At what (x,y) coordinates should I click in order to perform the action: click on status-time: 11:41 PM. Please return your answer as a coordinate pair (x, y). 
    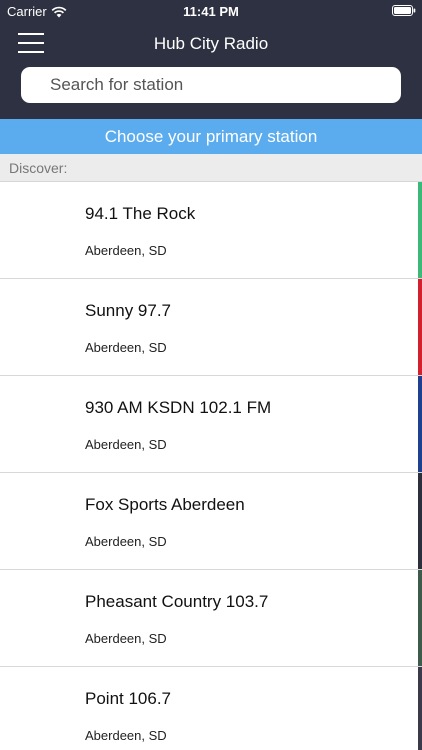
    Looking at the image, I should click on (211, 11).